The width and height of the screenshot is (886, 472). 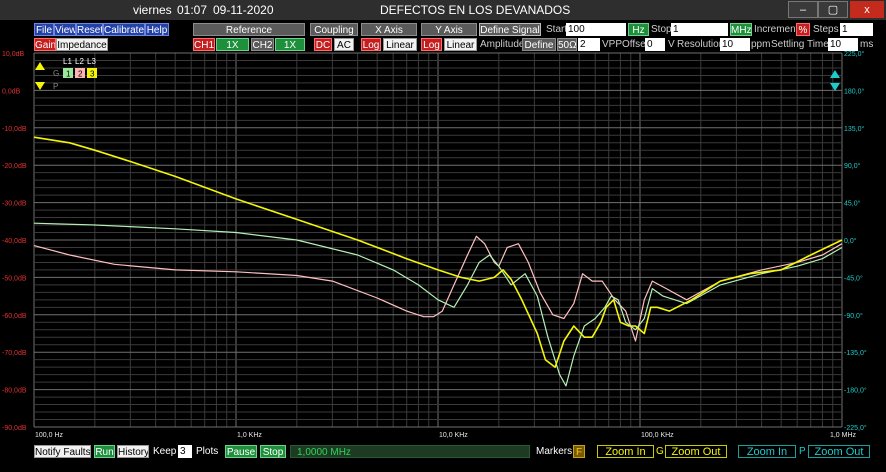 What do you see at coordinates (80, 74) in the screenshot?
I see `legend-n2: 2` at bounding box center [80, 74].